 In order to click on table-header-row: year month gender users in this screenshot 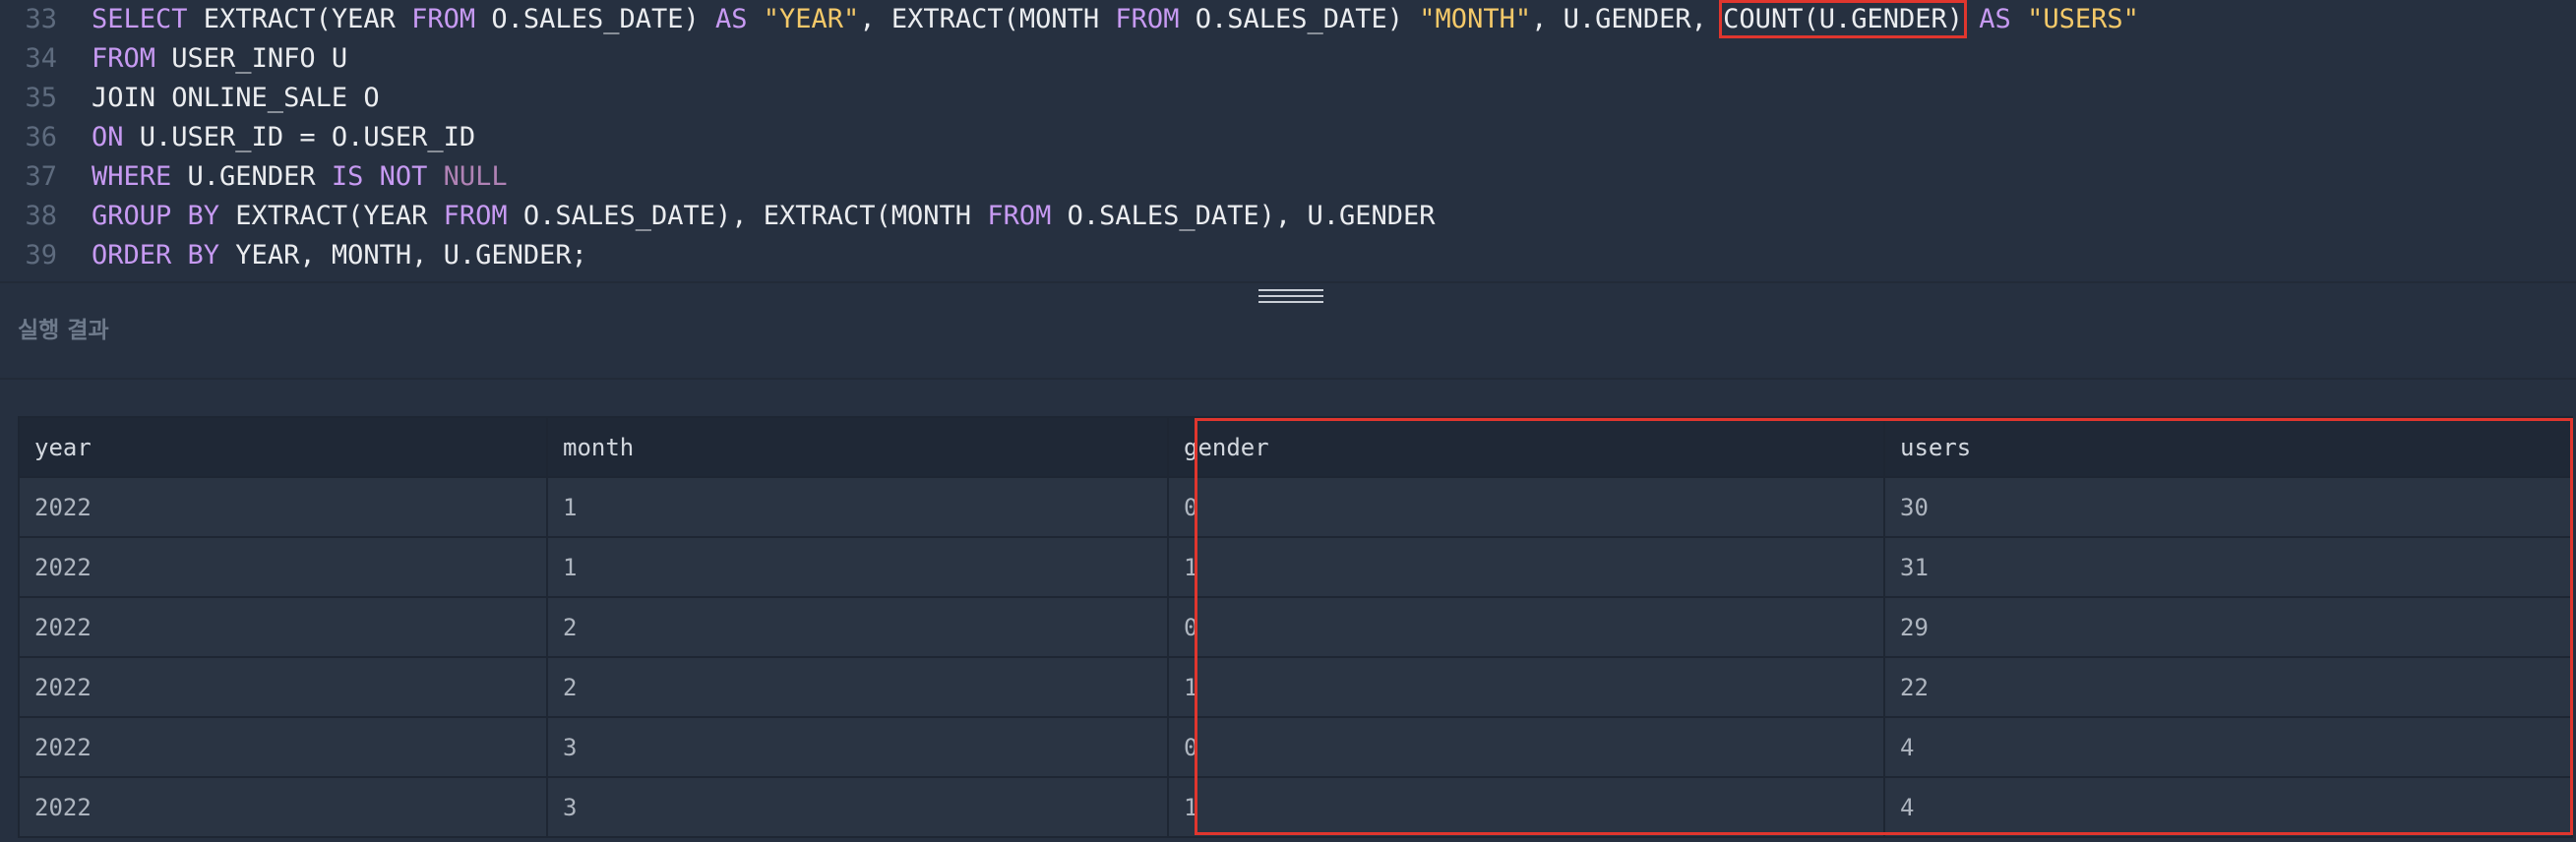, I will do `click(1295, 447)`.